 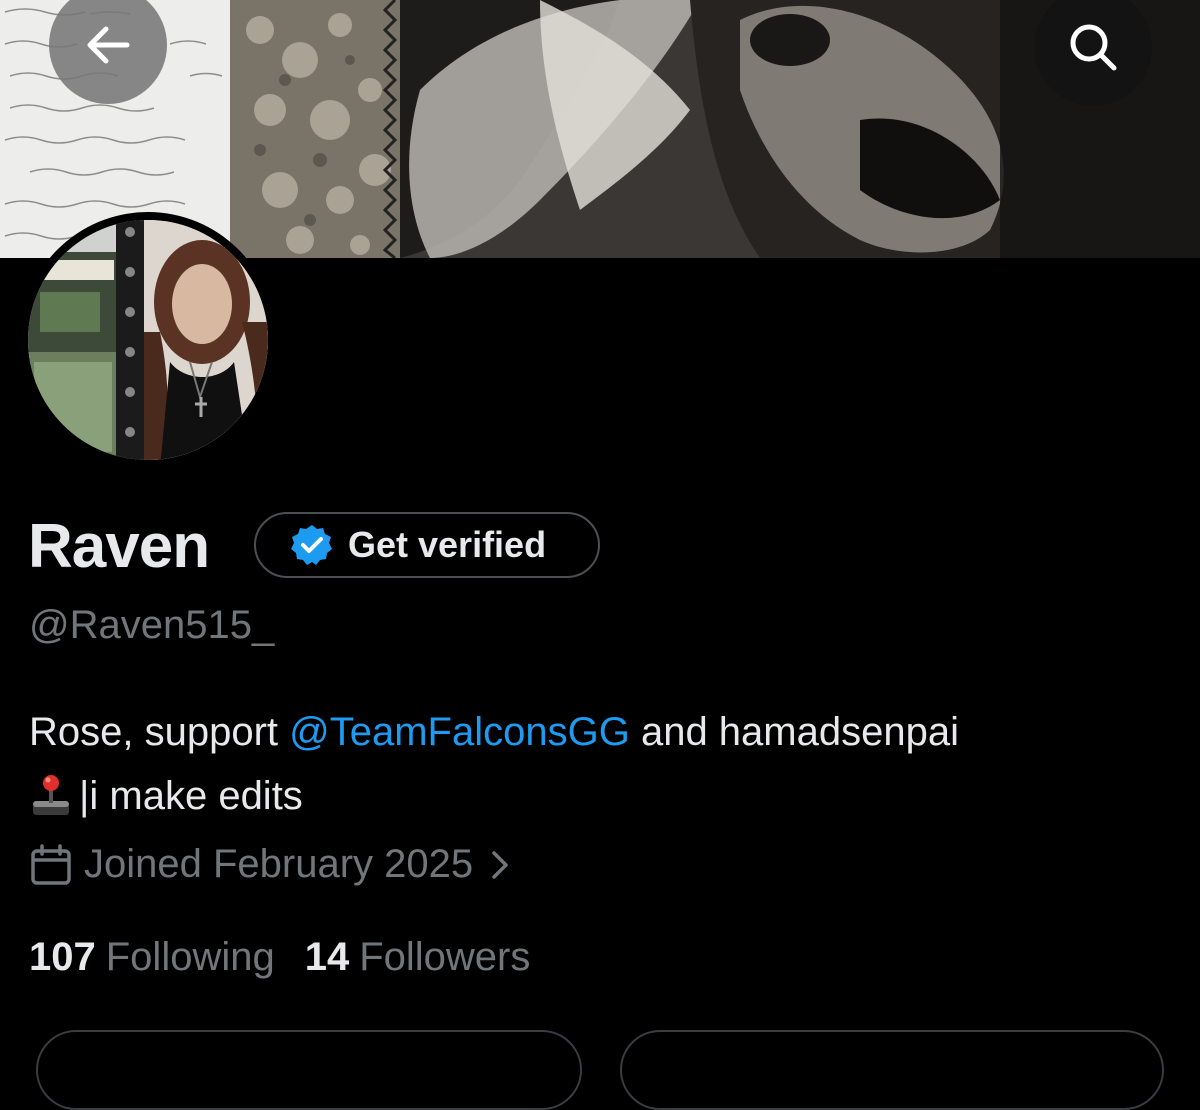 What do you see at coordinates (327, 957) in the screenshot?
I see `followers-count: 14` at bounding box center [327, 957].